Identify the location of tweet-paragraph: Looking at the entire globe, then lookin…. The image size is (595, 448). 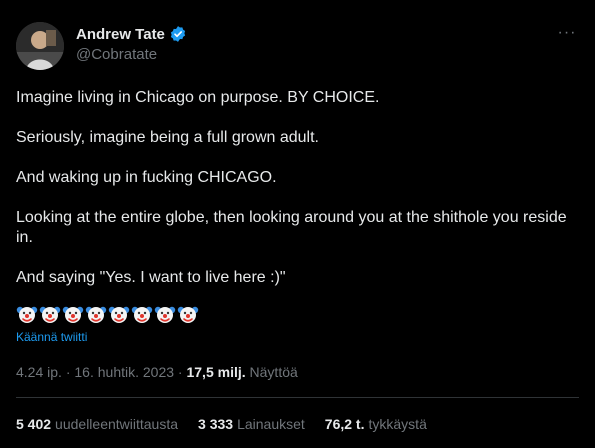
(291, 227).